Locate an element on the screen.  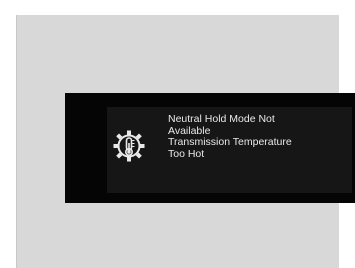
transmission-temperature-warning-icon is located at coordinates (129, 146).